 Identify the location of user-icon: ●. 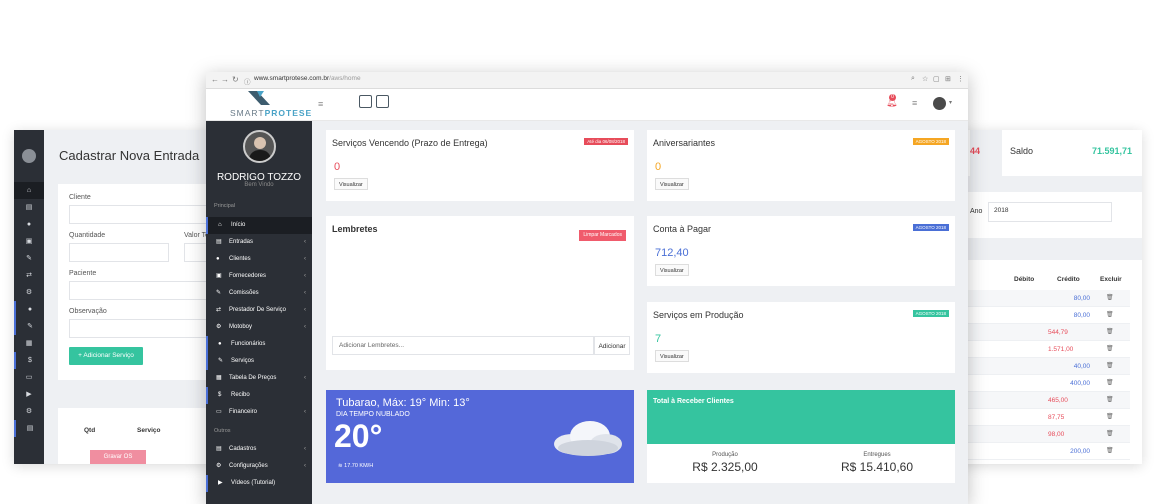
(29, 224).